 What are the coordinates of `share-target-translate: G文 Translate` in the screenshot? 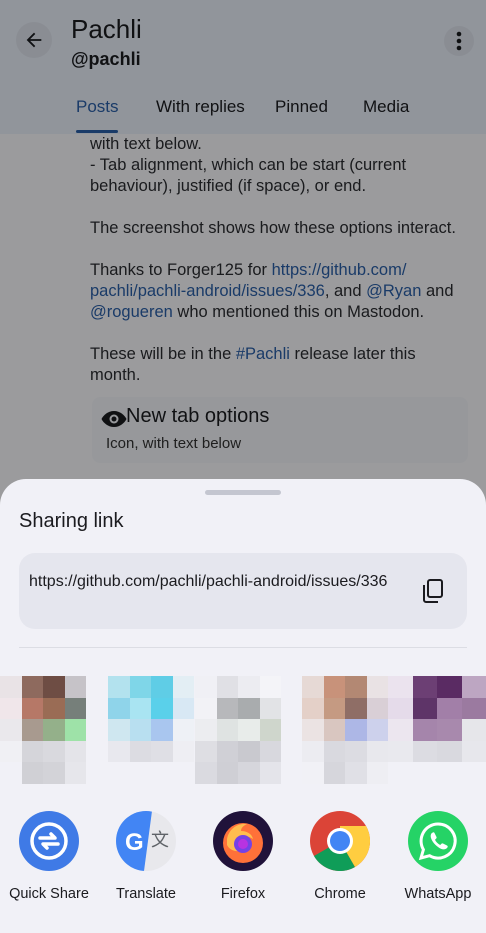 It's located at (146, 866).